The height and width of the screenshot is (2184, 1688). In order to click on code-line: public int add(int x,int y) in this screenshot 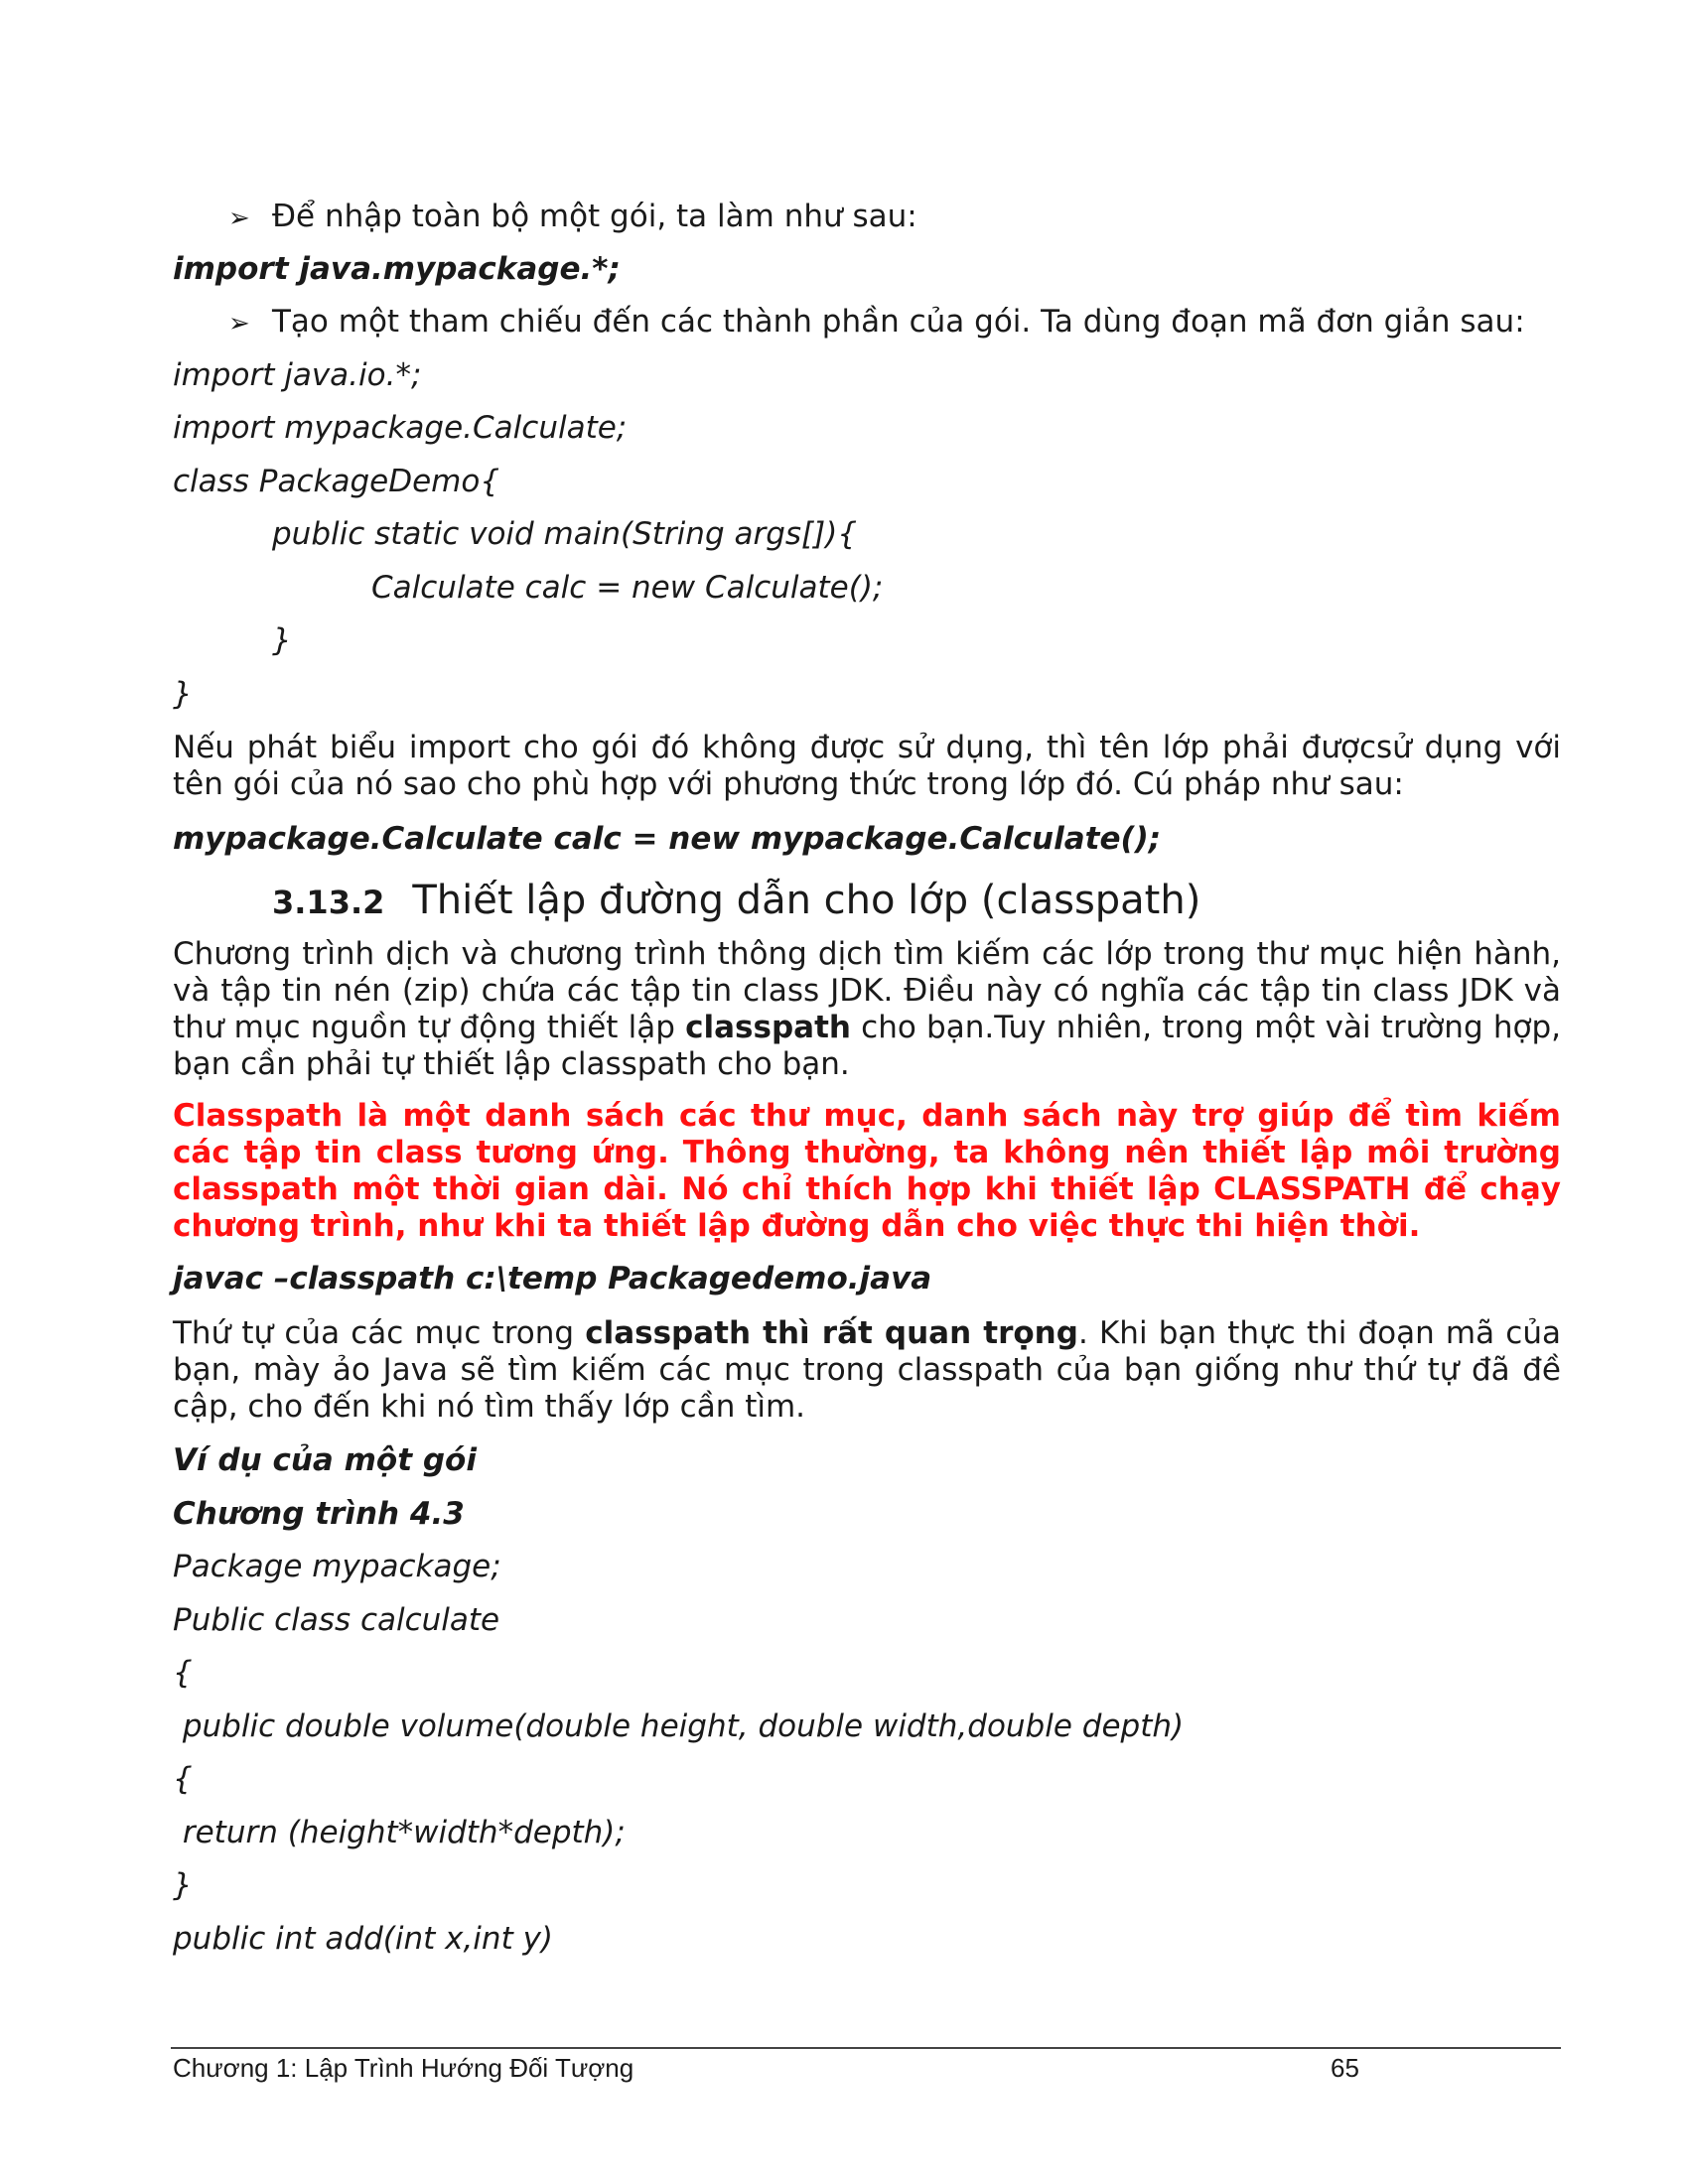, I will do `click(363, 1939)`.